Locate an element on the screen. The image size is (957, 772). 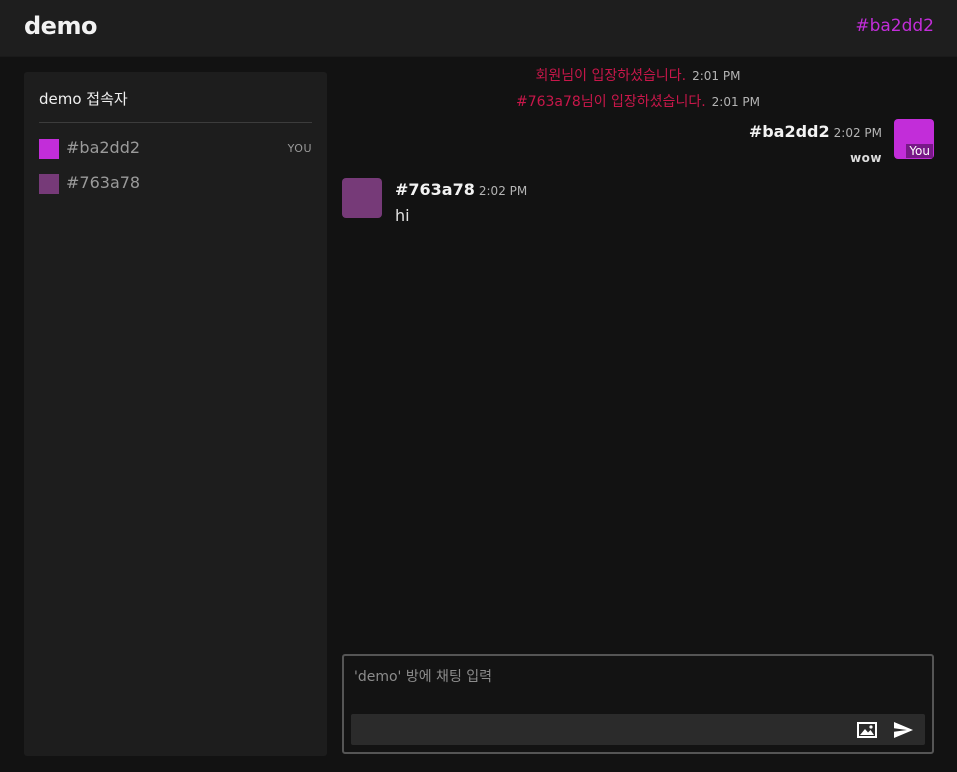
participant-item: #763a78 is located at coordinates (175, 184).